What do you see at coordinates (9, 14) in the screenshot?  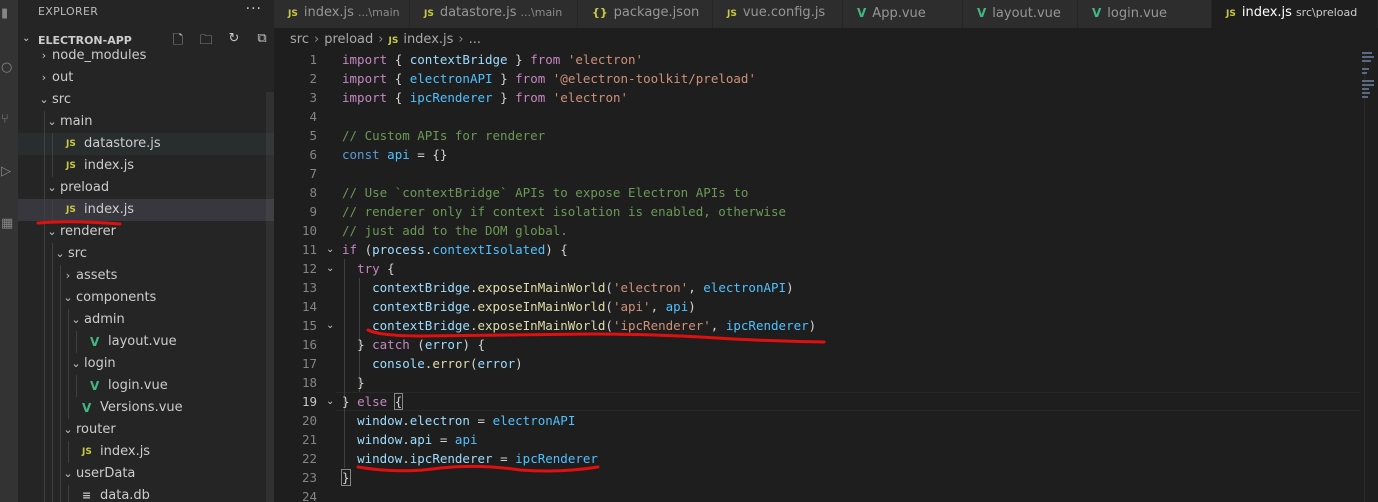 I see `files-icon: ▮` at bounding box center [9, 14].